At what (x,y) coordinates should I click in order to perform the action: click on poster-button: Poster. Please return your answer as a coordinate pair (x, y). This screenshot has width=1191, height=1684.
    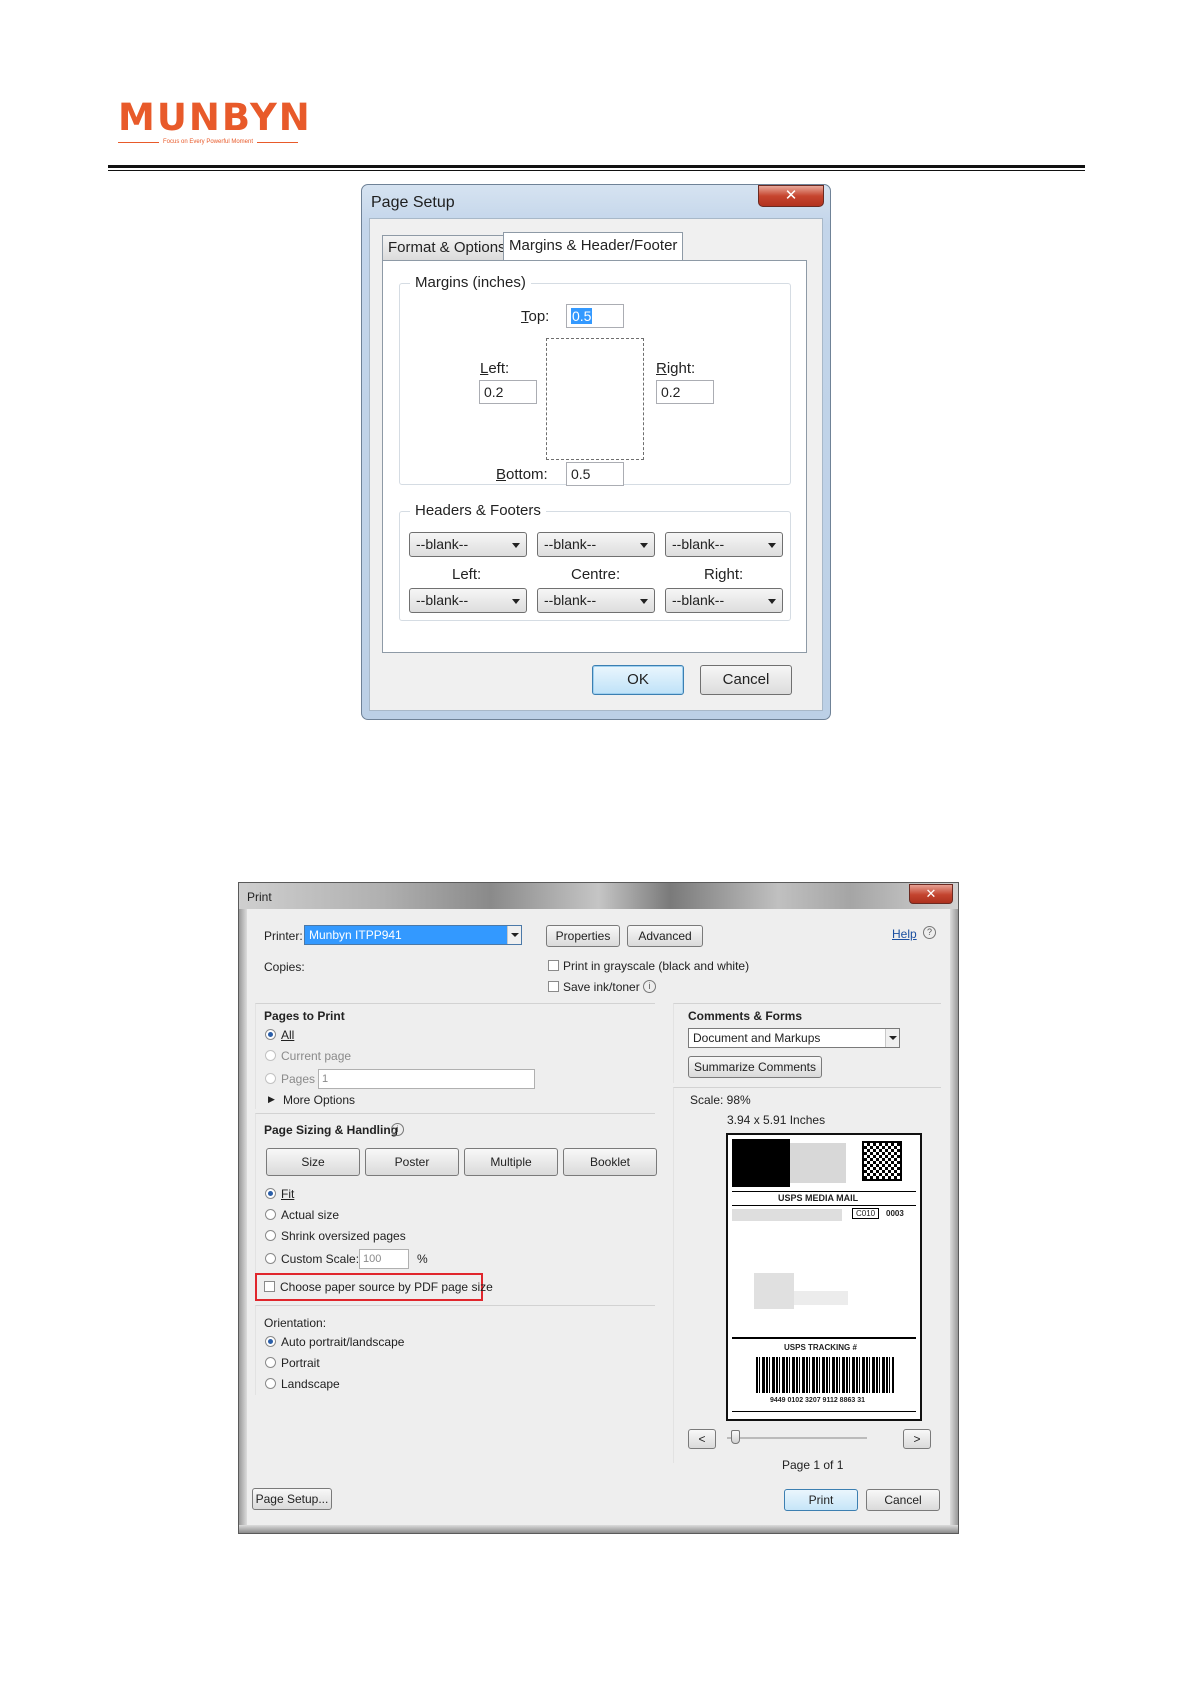
    Looking at the image, I should click on (412, 1162).